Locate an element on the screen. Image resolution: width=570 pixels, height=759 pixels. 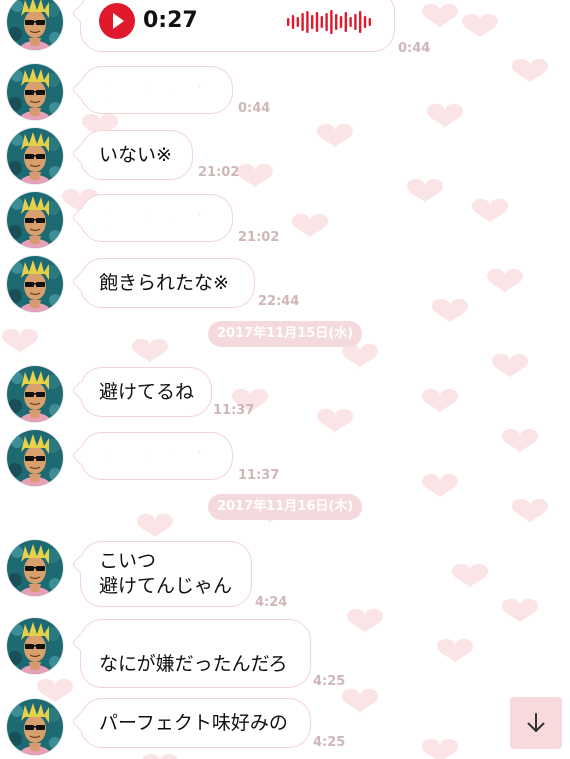
text-bubble: 飽きられたな※ is located at coordinates (167, 283).